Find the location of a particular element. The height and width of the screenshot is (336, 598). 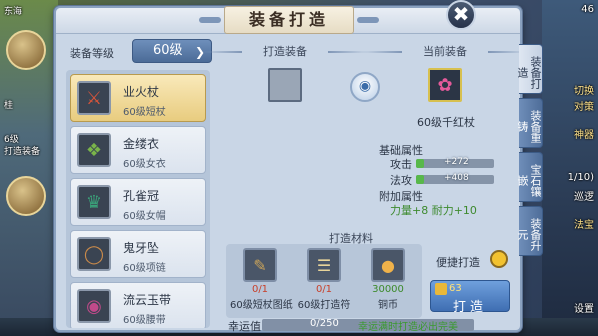

make-header-text: 打造装备 is located at coordinates (285, 51).